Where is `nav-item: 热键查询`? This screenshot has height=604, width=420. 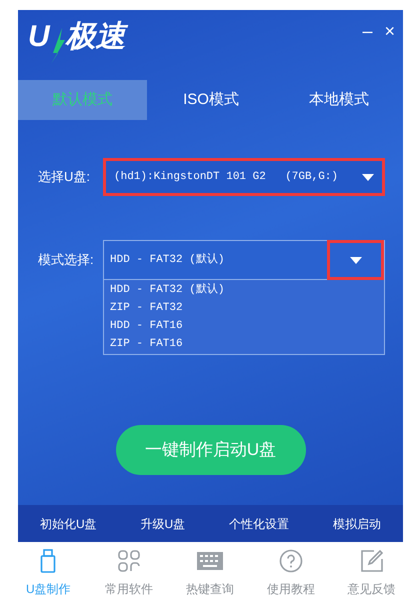 nav-item: 热键查询 is located at coordinates (210, 573).